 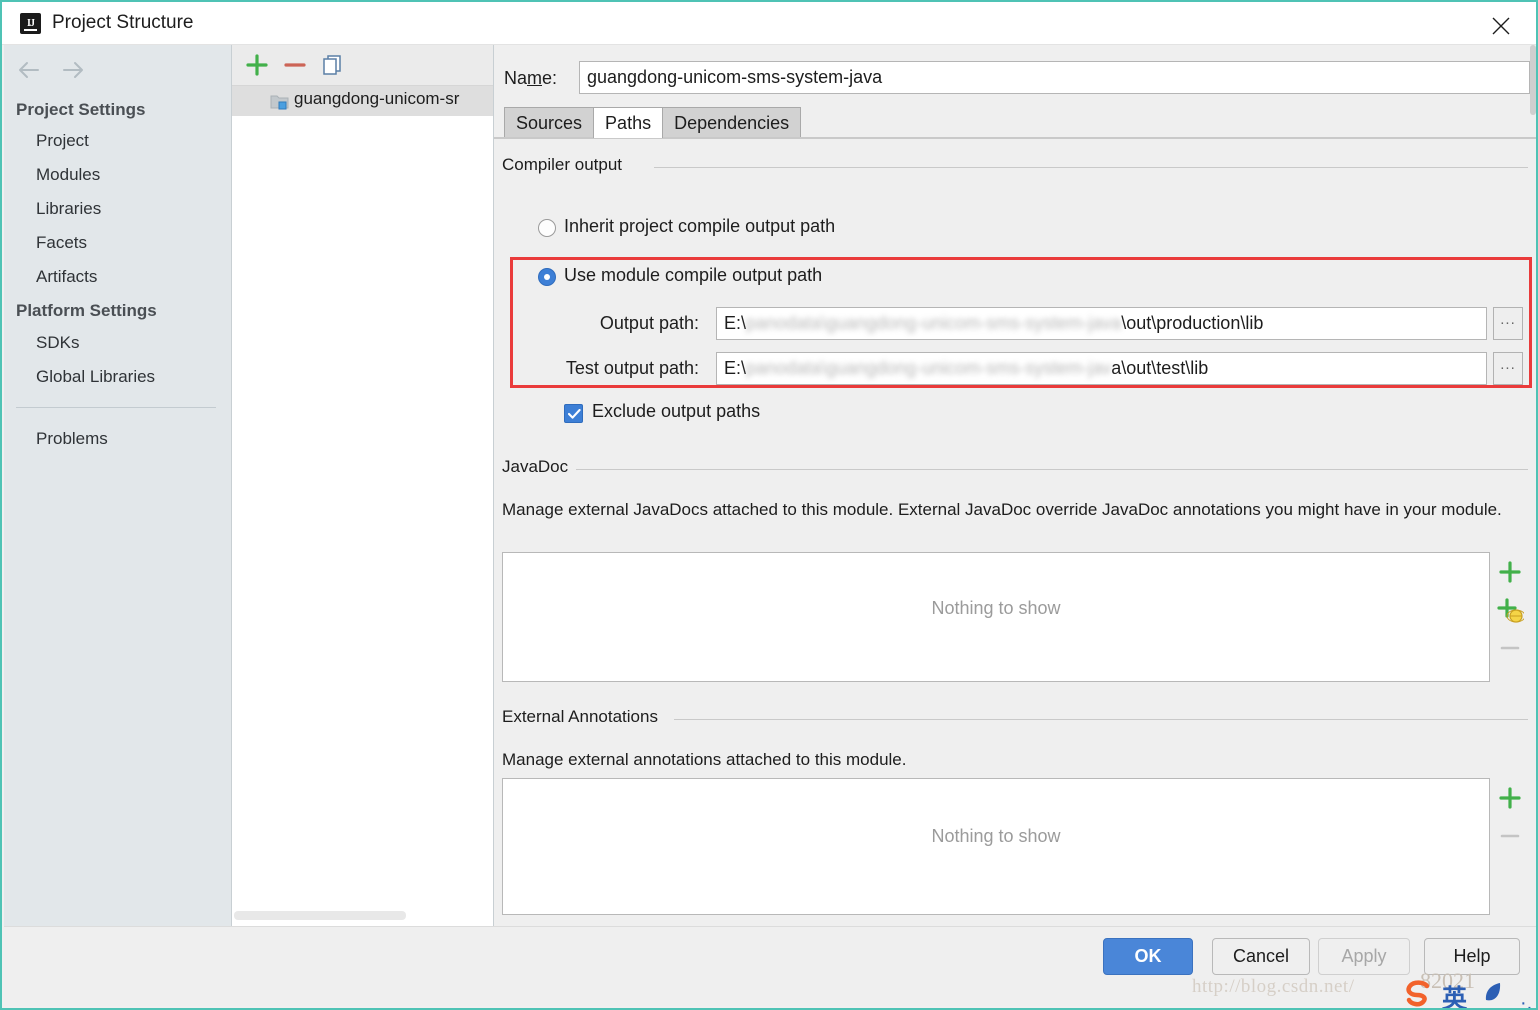 I want to click on module-tree-panel: guangdong-unicom-sr, so click(x=363, y=486).